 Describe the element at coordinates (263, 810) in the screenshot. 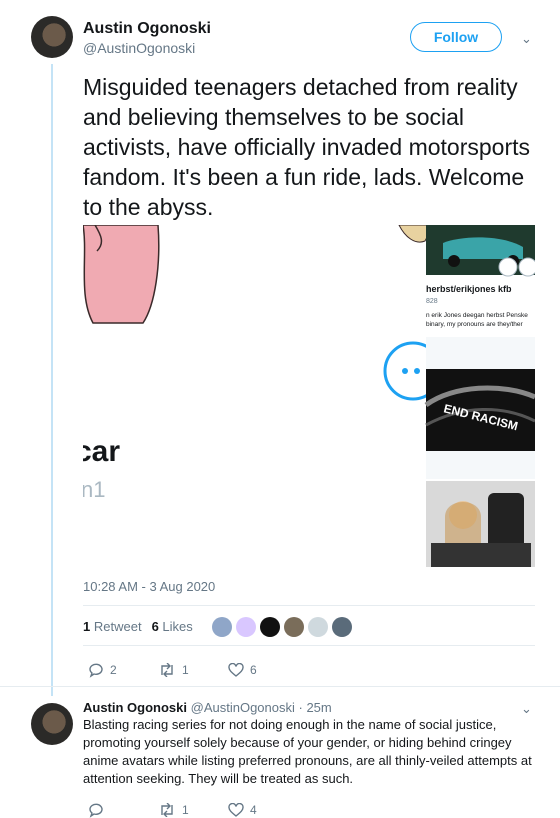

I see `like-button: 4` at that location.